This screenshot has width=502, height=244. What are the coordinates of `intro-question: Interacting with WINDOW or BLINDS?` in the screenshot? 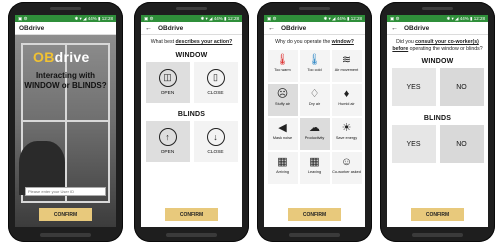 It's located at (65, 80).